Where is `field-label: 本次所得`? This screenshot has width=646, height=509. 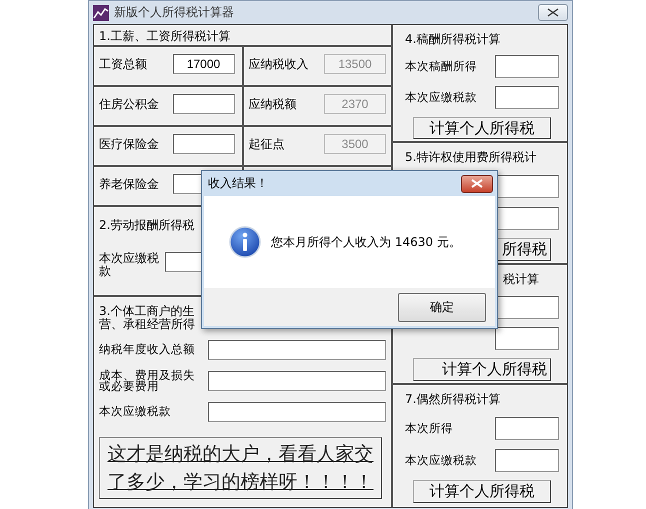
field-label: 本次所得 is located at coordinates (429, 428).